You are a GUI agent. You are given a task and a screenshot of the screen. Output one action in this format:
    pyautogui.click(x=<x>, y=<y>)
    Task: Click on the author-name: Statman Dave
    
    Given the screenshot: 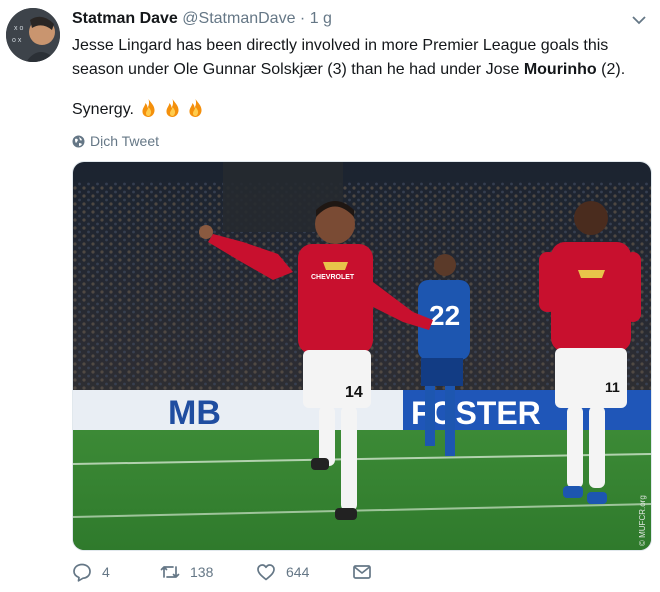 What is the action you would take?
    pyautogui.click(x=125, y=18)
    